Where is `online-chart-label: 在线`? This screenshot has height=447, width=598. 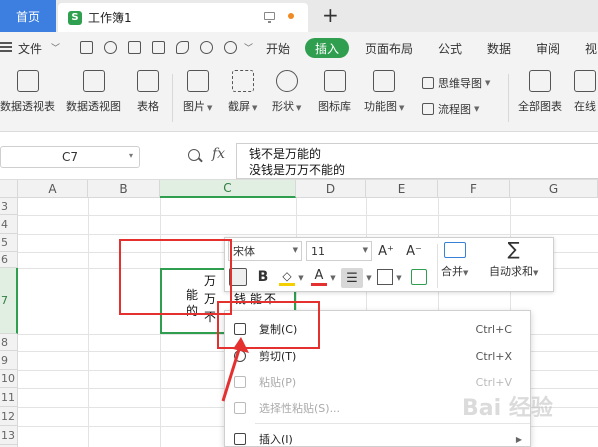 online-chart-label: 在线 is located at coordinates (585, 106).